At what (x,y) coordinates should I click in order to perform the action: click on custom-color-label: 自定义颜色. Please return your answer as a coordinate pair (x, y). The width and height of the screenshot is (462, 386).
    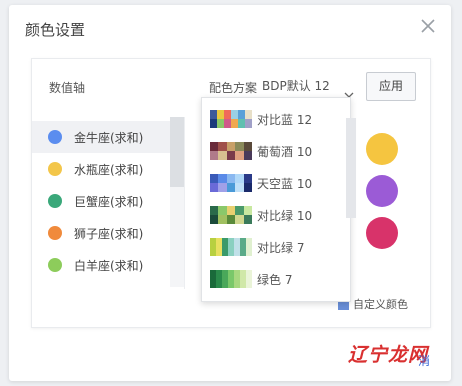
    Looking at the image, I should click on (380, 304).